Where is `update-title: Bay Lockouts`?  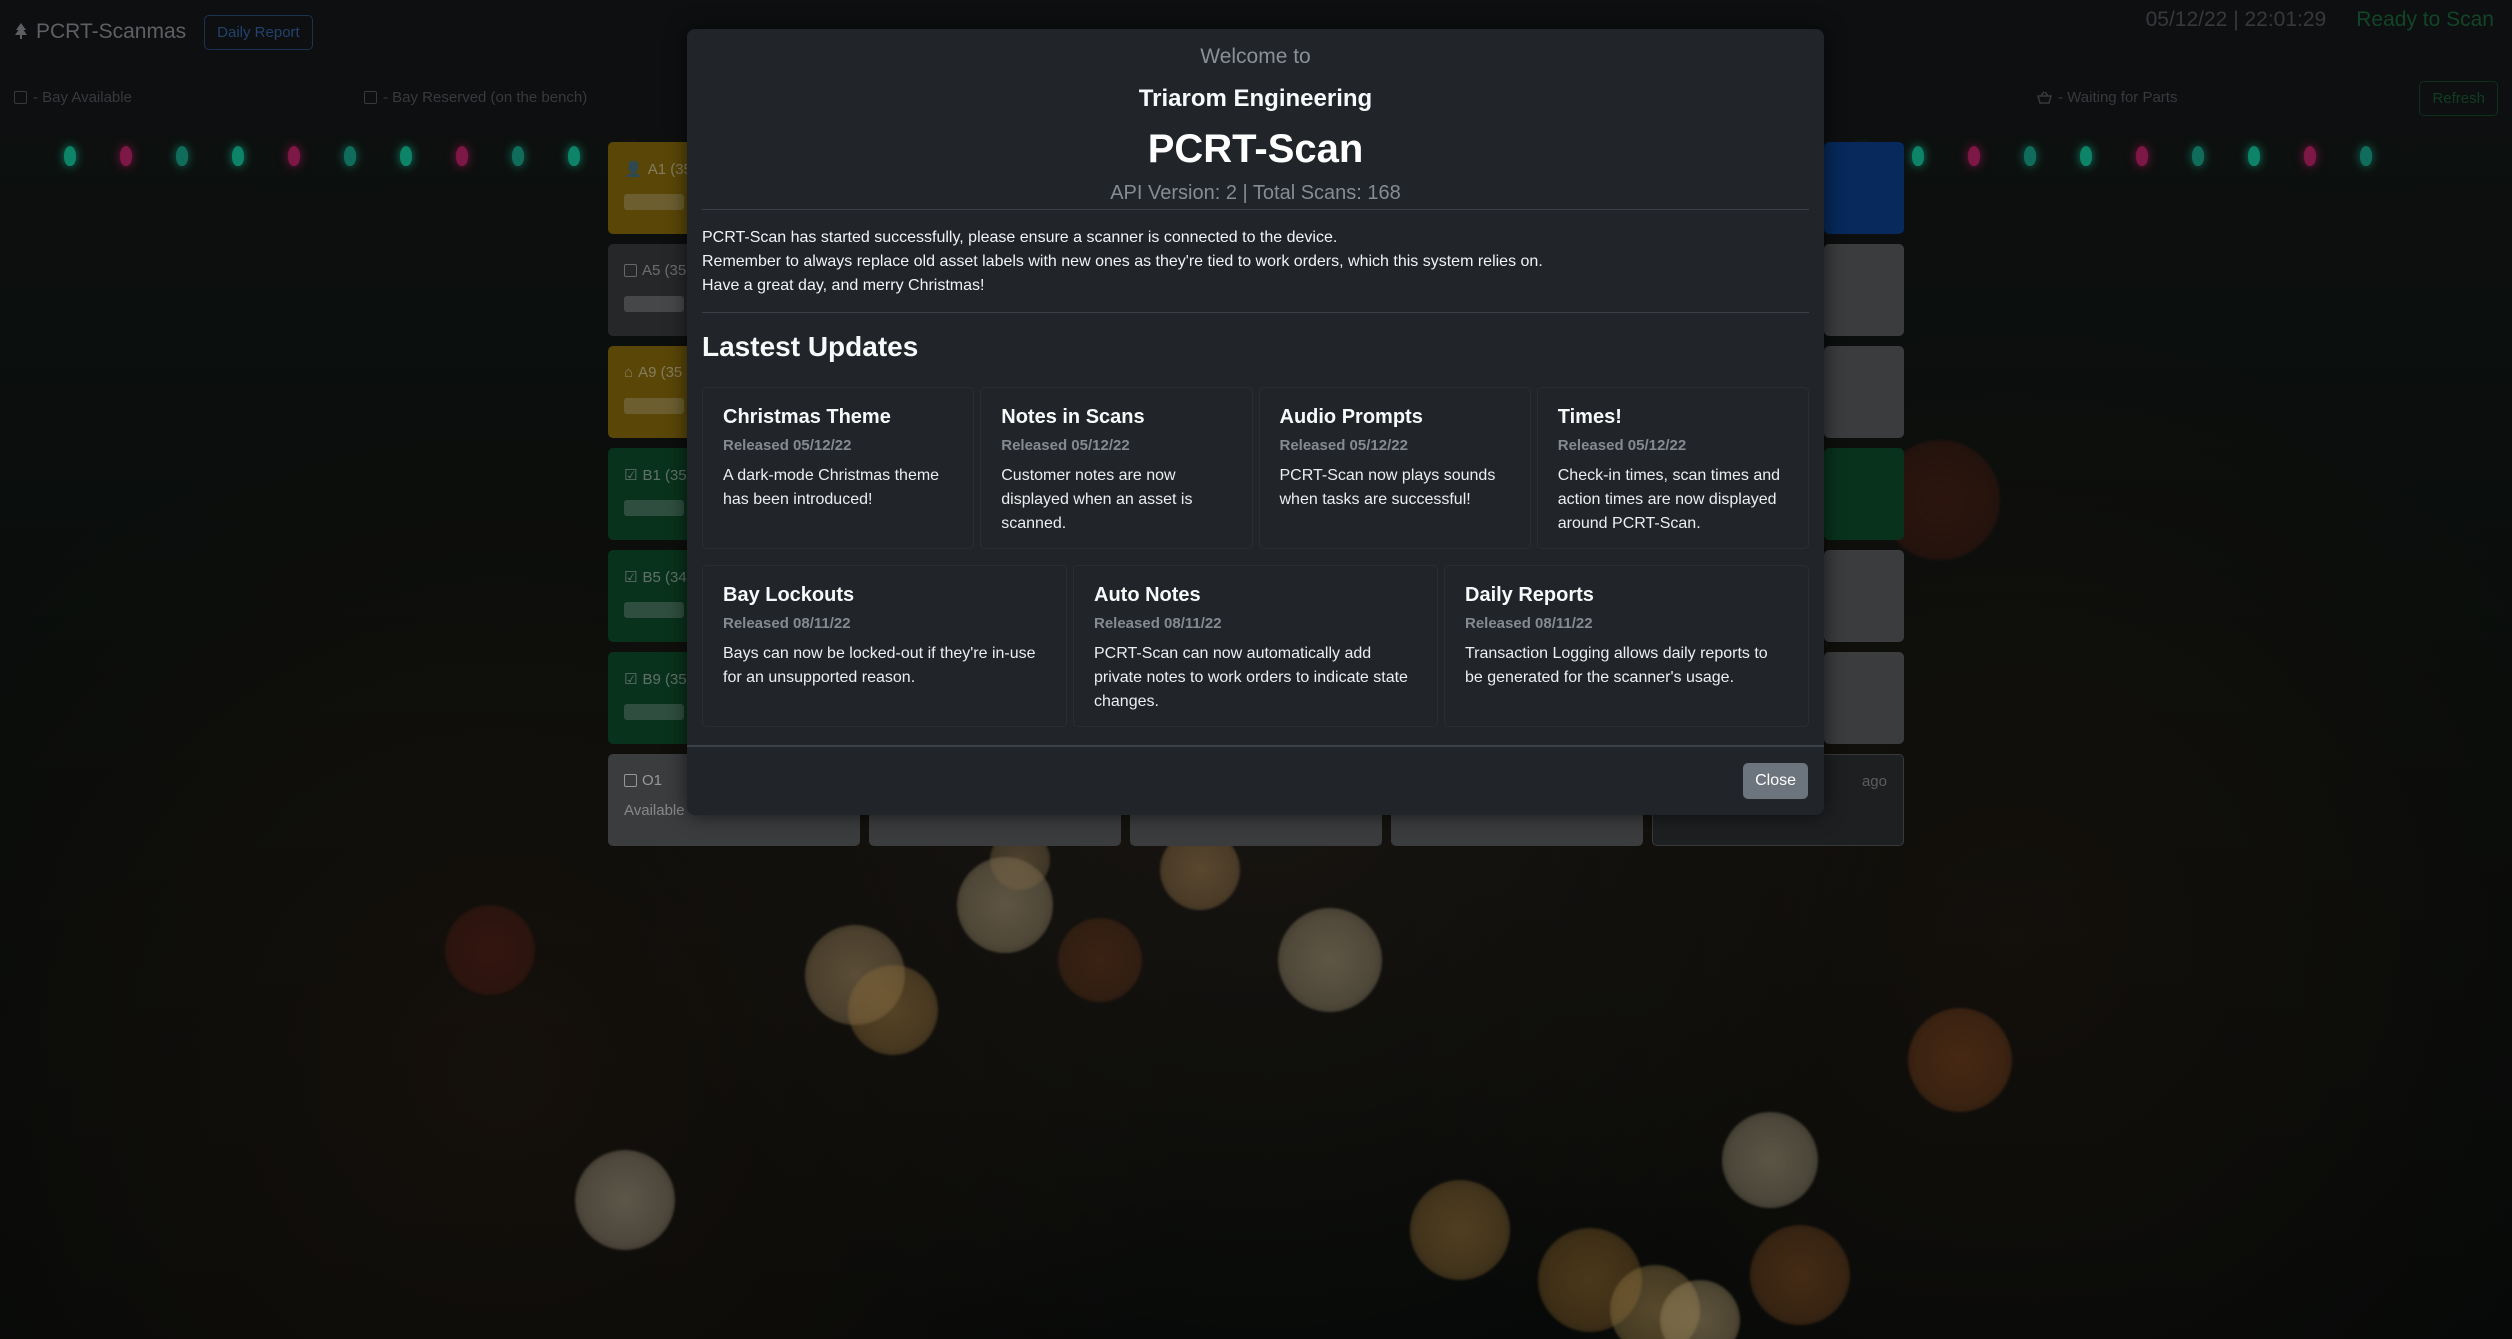
update-title: Bay Lockouts is located at coordinates (789, 595).